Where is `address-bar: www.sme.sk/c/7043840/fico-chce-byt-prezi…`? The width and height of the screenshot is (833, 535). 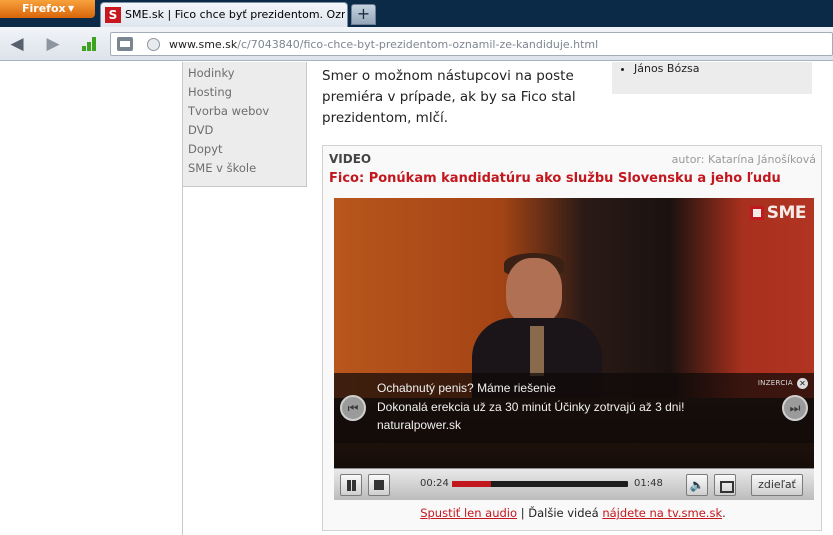
address-bar: www.sme.sk/c/7043840/fico-chce-byt-prezi… is located at coordinates (471, 44).